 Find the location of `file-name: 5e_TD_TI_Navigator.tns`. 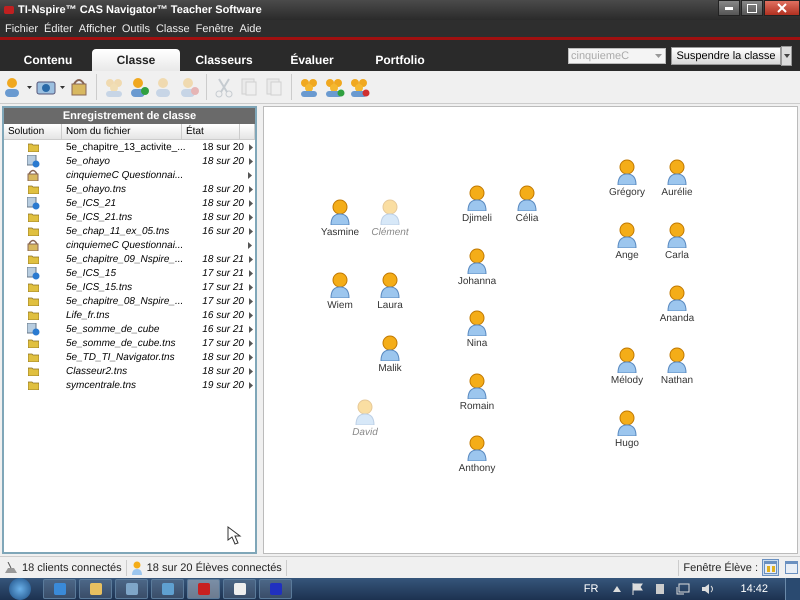

file-name: 5e_TD_TI_Navigator.tns is located at coordinates (124, 357).